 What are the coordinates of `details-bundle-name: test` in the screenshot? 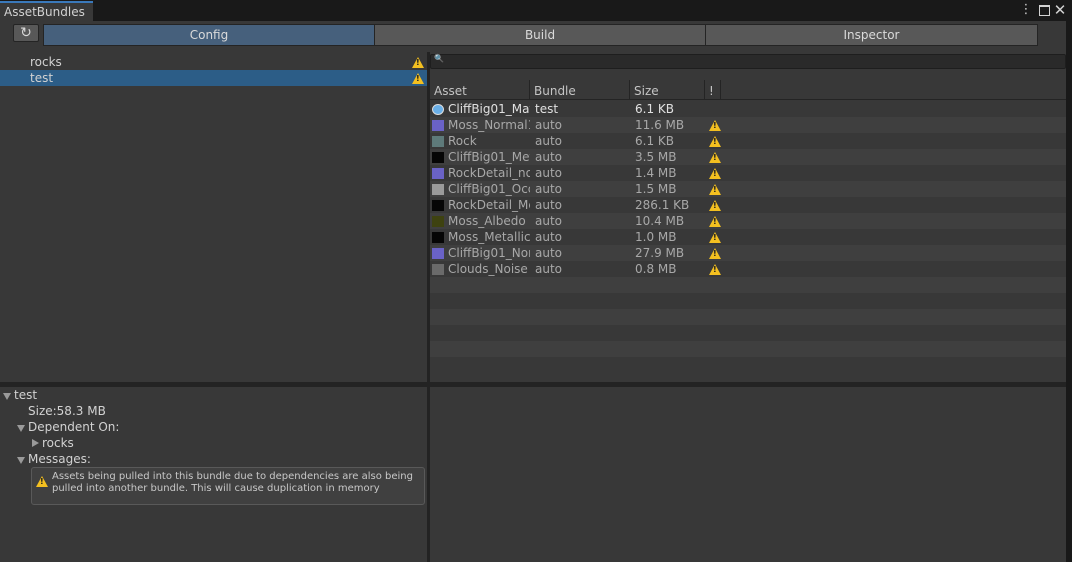 It's located at (26, 395).